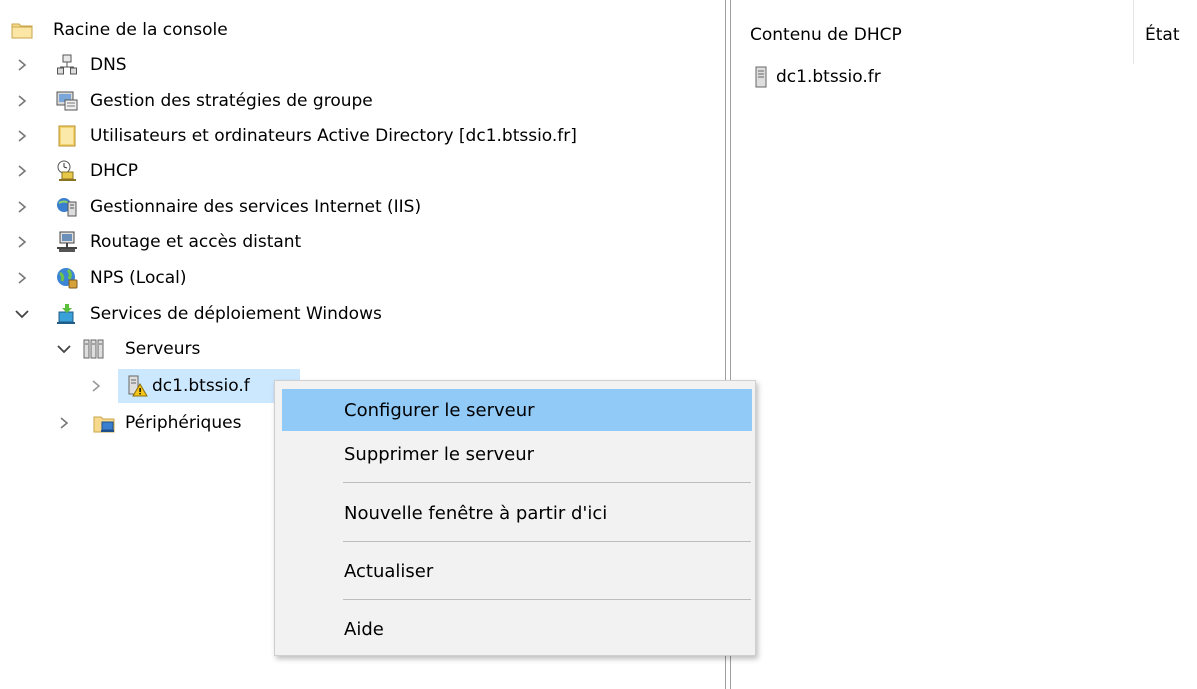 The width and height of the screenshot is (1197, 689). I want to click on menu-item-new-window: Nouvelle fenêtre à partir d'ici, so click(517, 513).